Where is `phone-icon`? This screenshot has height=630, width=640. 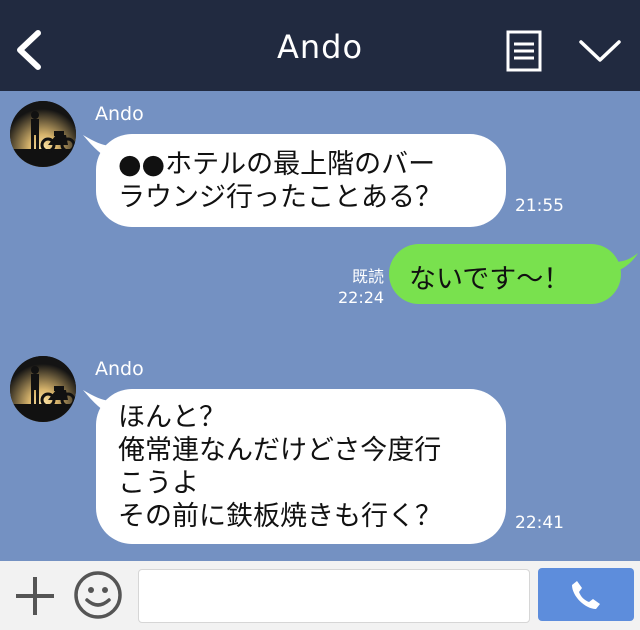
phone-icon is located at coordinates (586, 595).